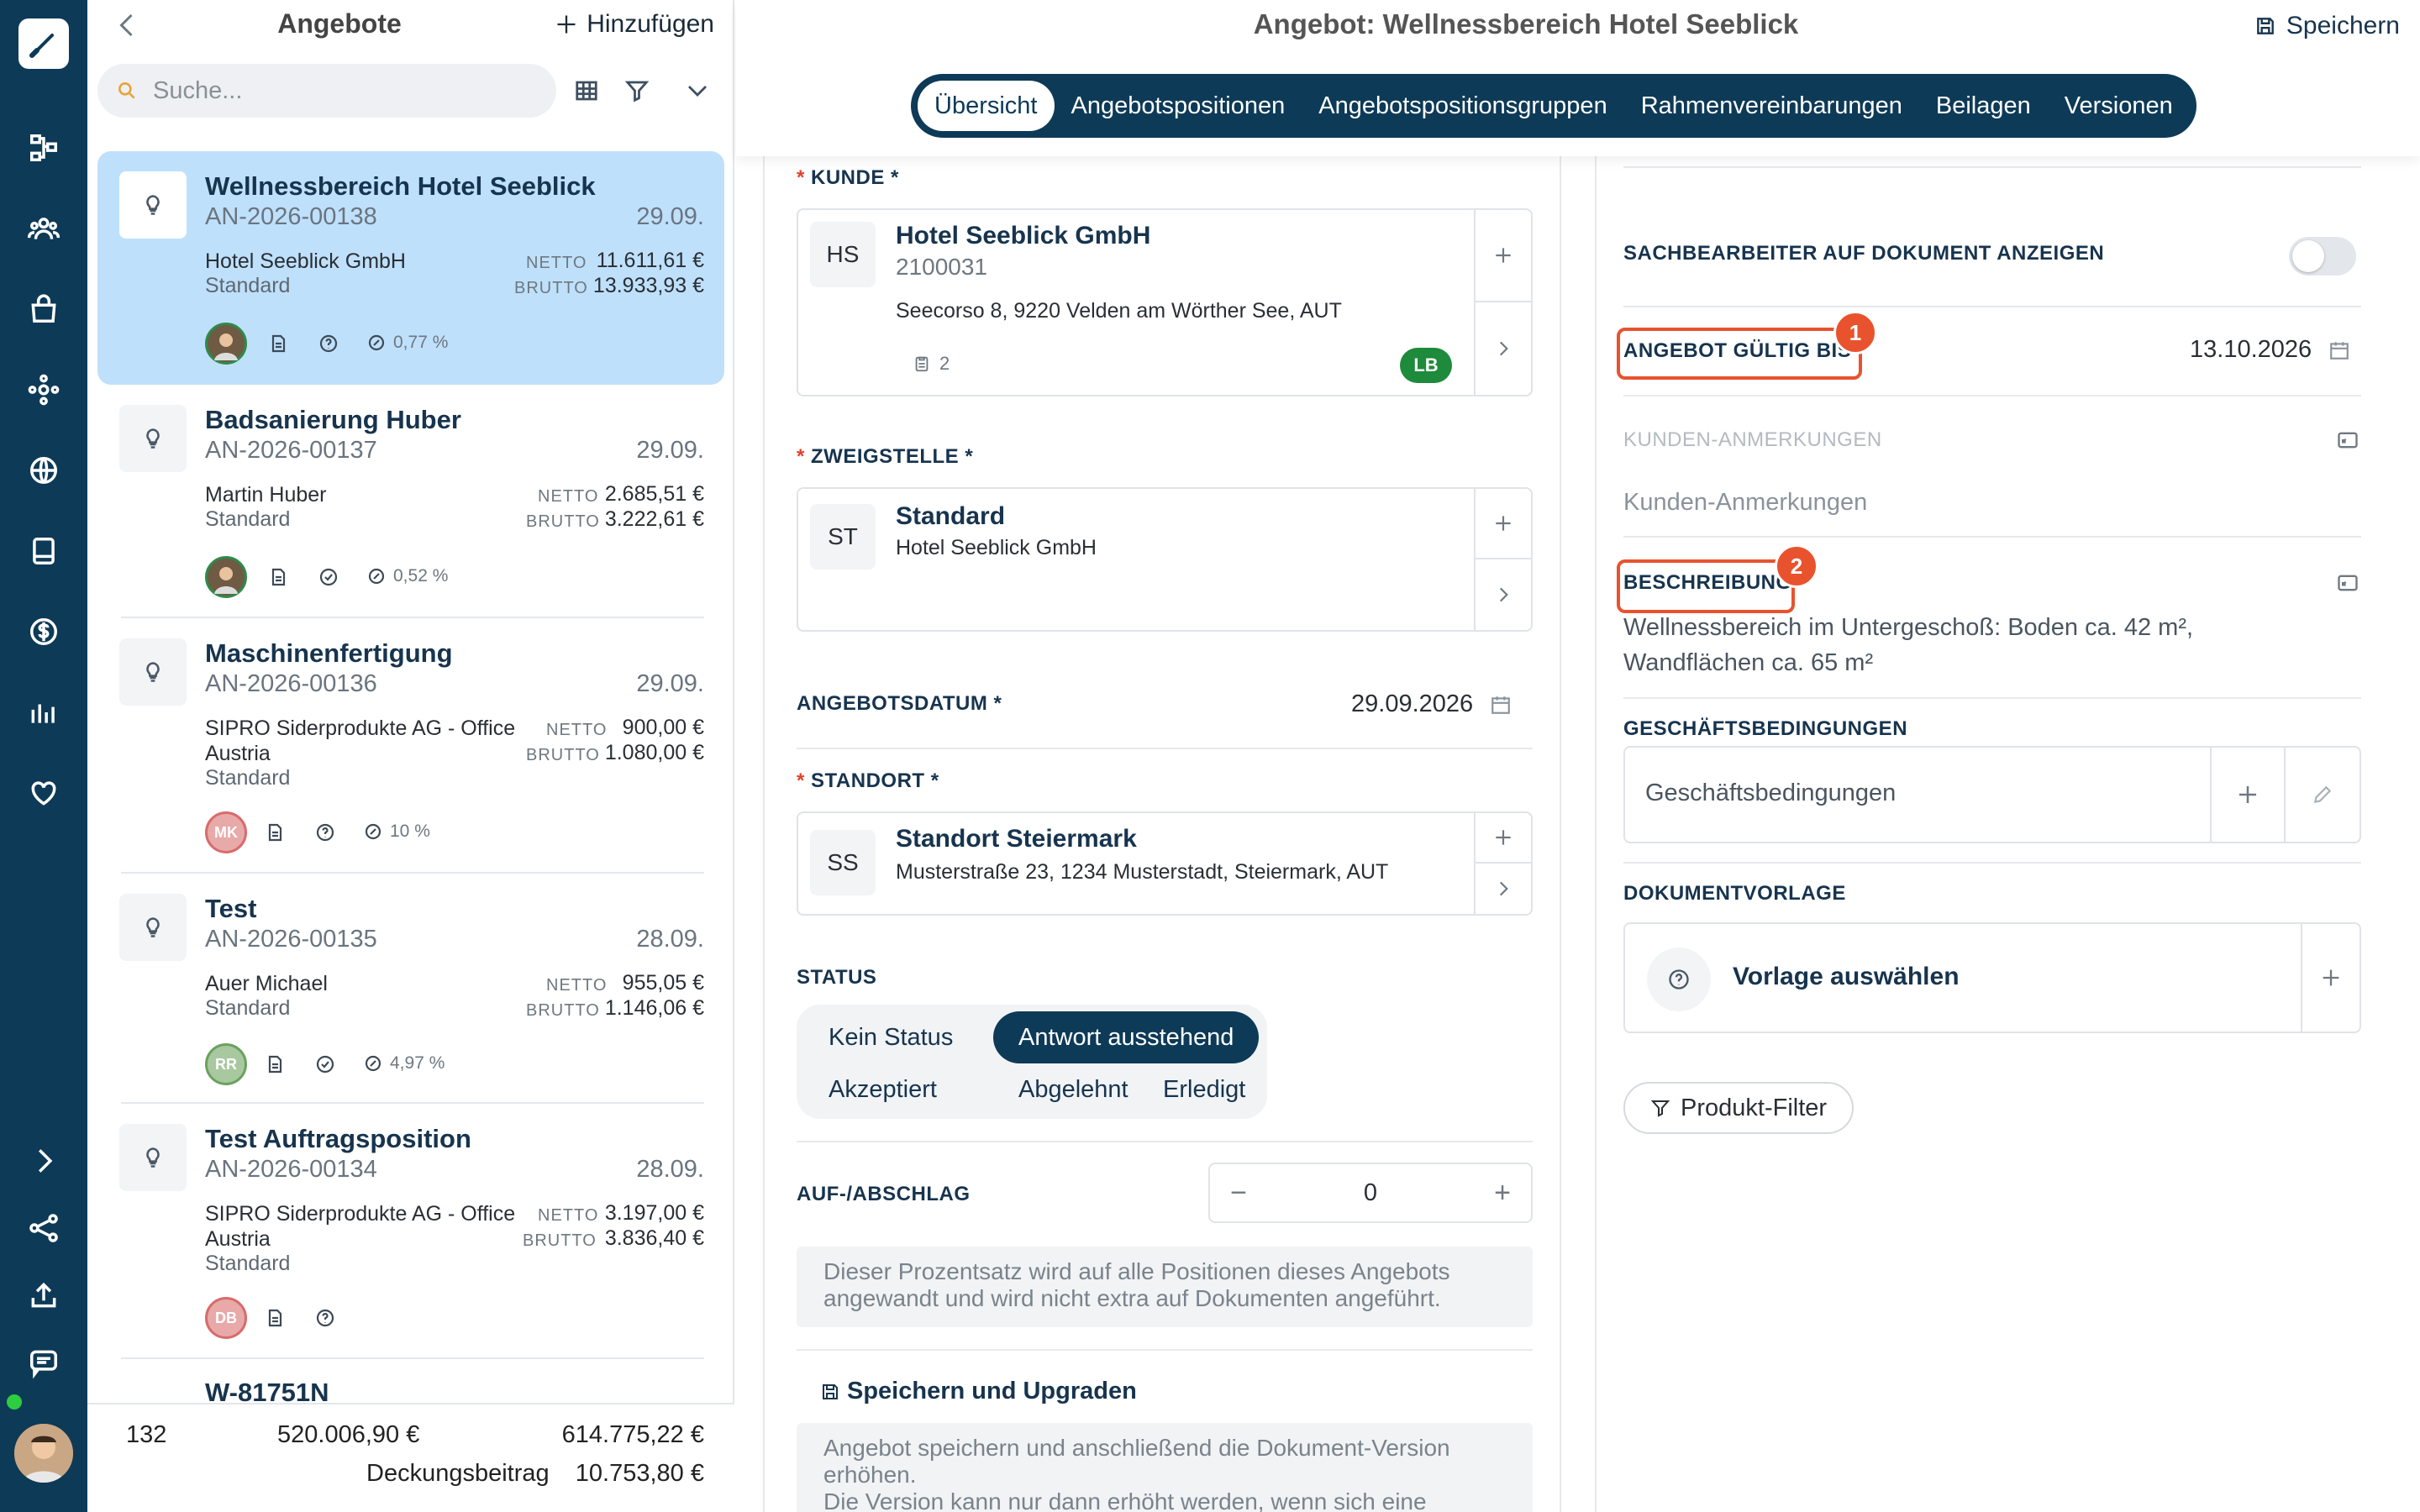  Describe the element at coordinates (1371, 1192) in the screenshot. I see `aufschlag-value: 0` at that location.